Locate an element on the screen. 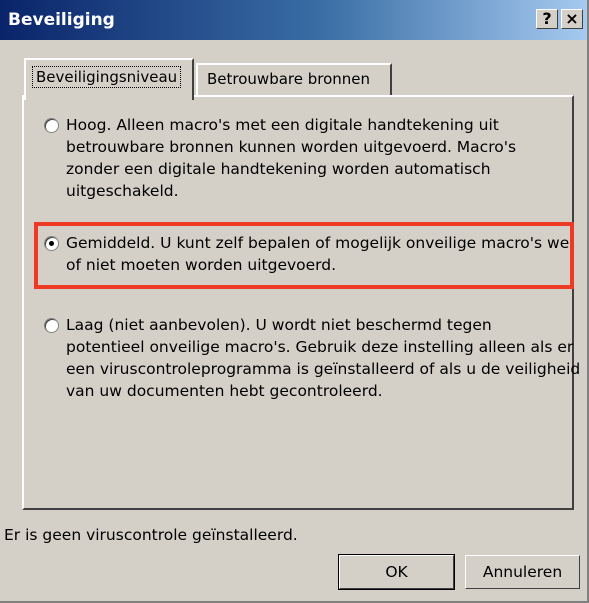 The width and height of the screenshot is (589, 603). tab-betrouwbare-bronnen: Betrouwbare bronnen is located at coordinates (294, 79).